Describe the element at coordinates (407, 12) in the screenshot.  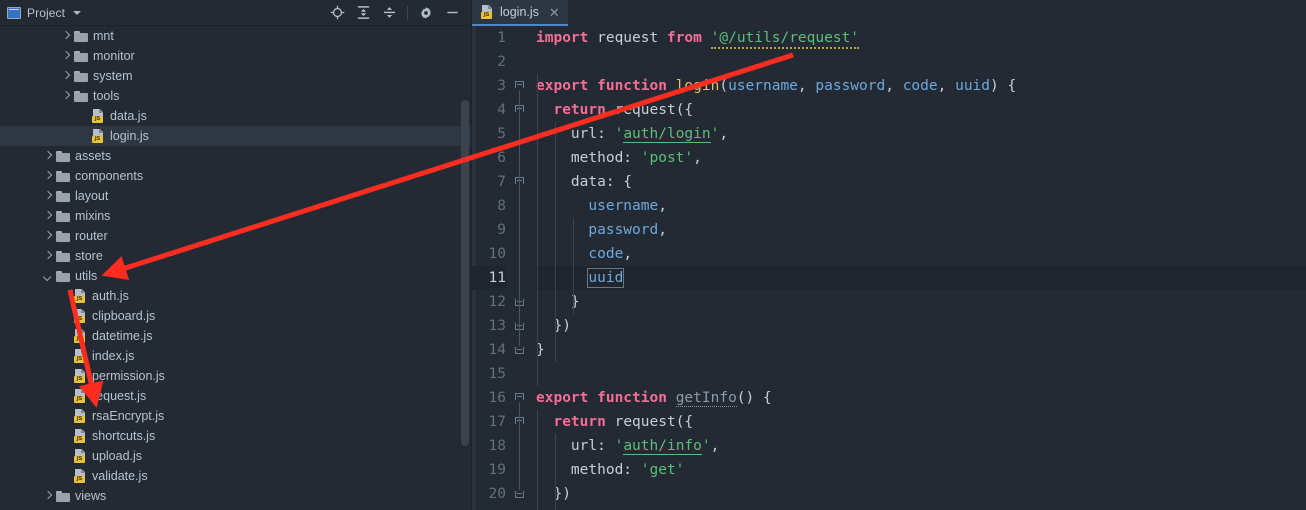
I see `toolbar-separator` at that location.